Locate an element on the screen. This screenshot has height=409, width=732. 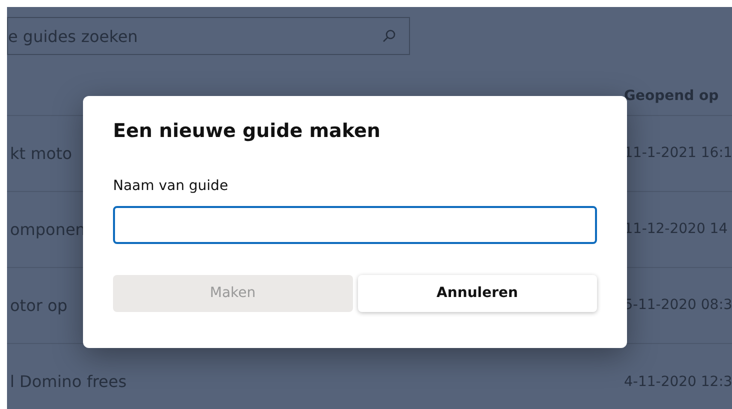
table-cell-text: l Domino frees is located at coordinates (68, 382).